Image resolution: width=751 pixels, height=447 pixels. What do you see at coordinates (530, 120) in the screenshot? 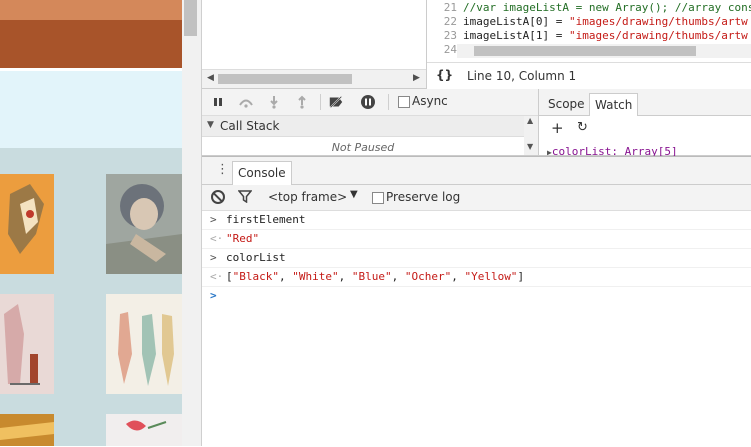
I see `scroll-up-icon: ▲` at bounding box center [530, 120].